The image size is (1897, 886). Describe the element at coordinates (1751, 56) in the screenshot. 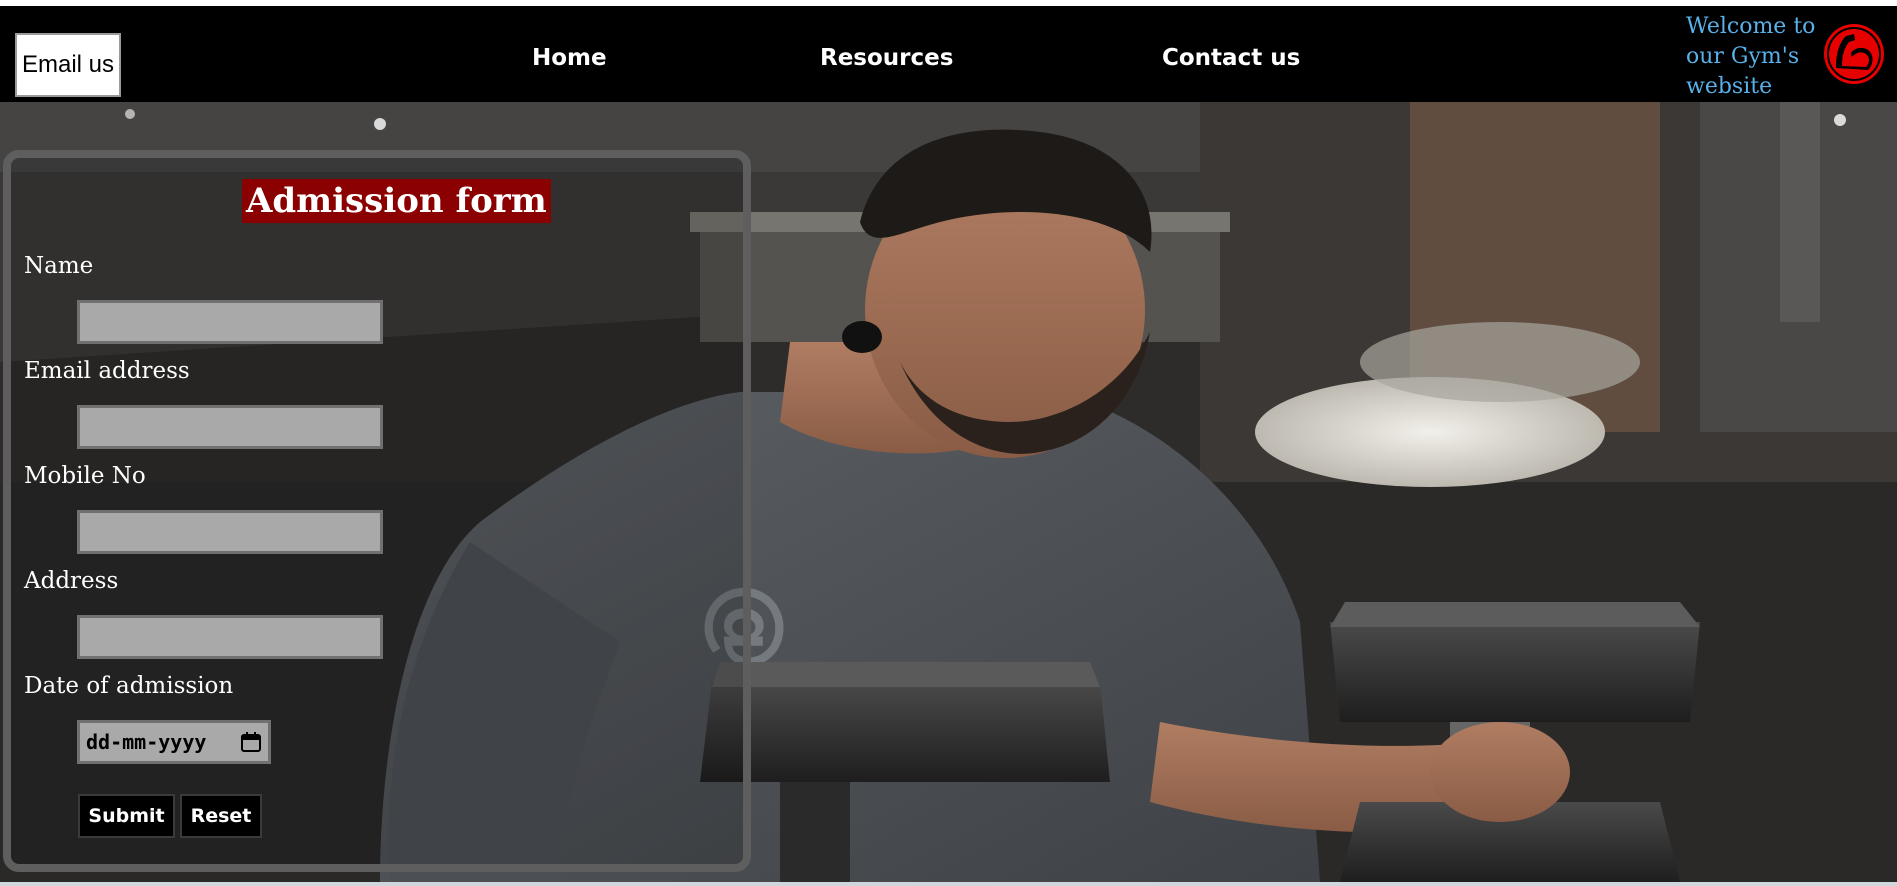

I see `welcome-text: Welcome to our Gym's website` at that location.